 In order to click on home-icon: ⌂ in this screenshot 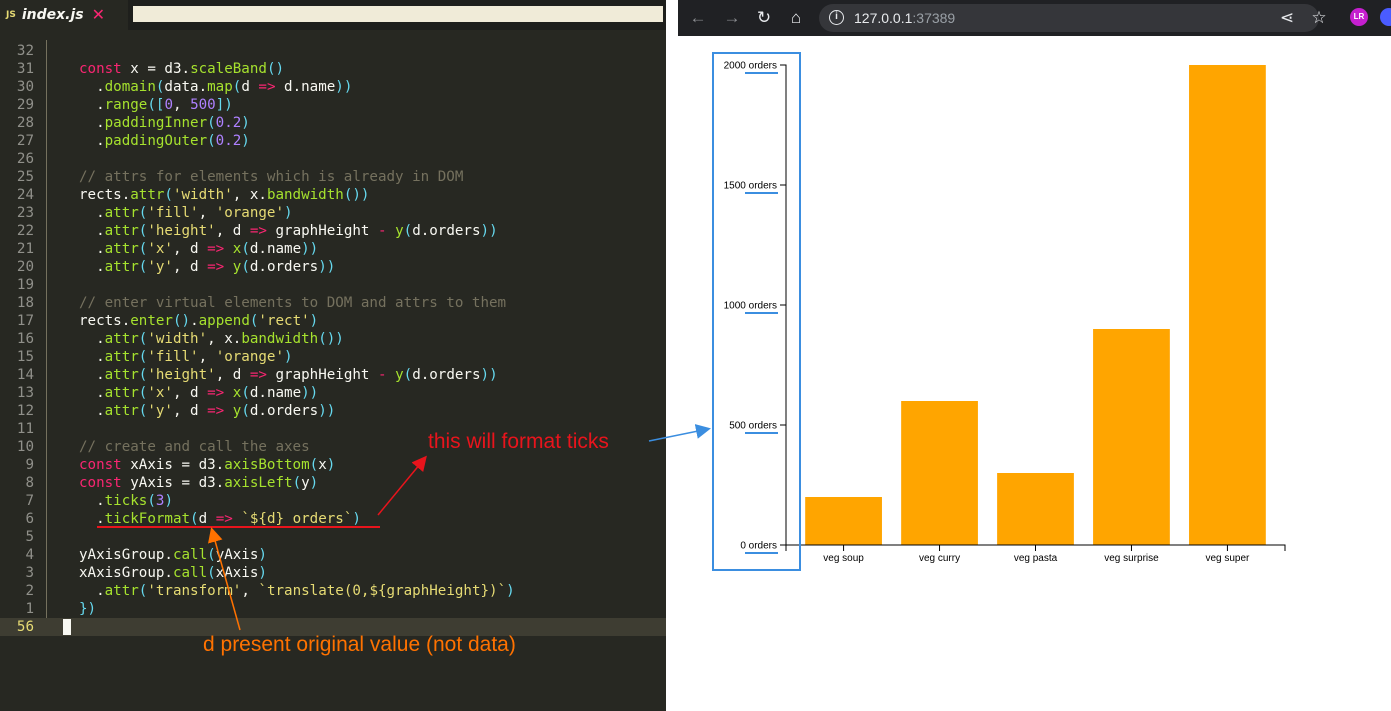, I will do `click(796, 18)`.